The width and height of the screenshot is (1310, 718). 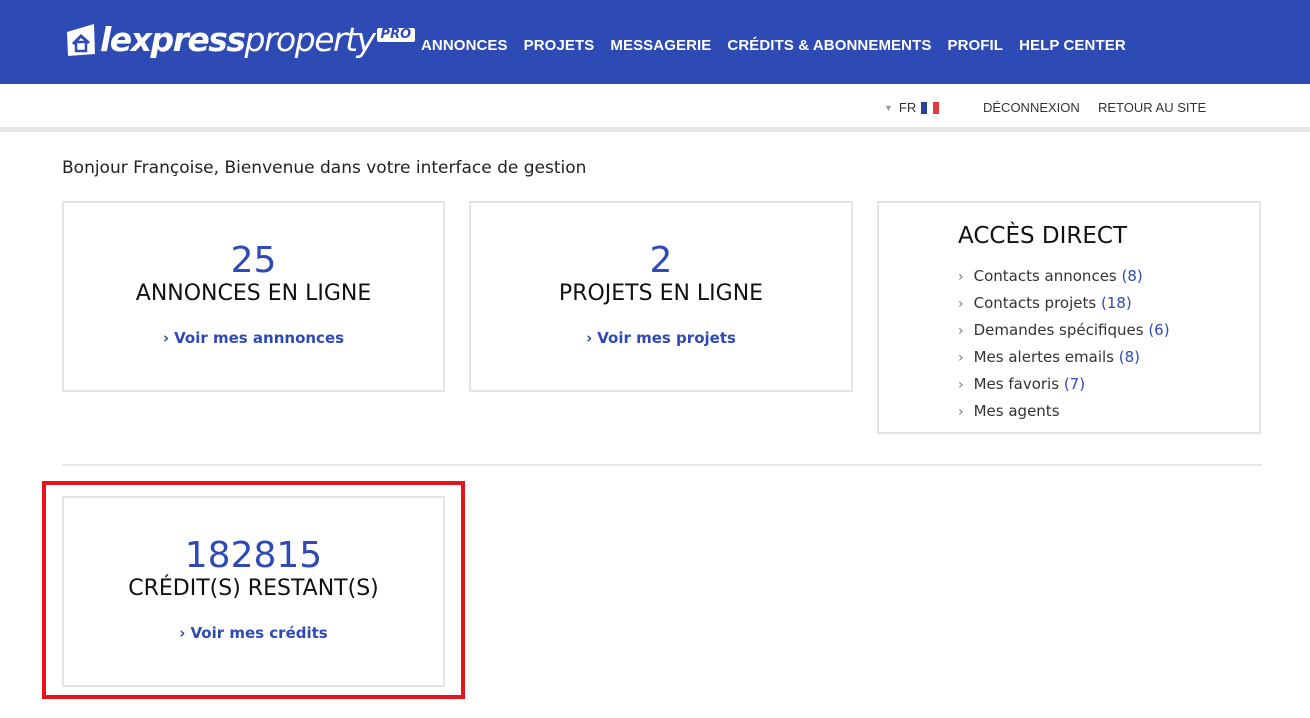 What do you see at coordinates (655, 108) in the screenshot?
I see `secondary-bar: ▼ FR DÉCONNEXION RETOUR AU SITE` at bounding box center [655, 108].